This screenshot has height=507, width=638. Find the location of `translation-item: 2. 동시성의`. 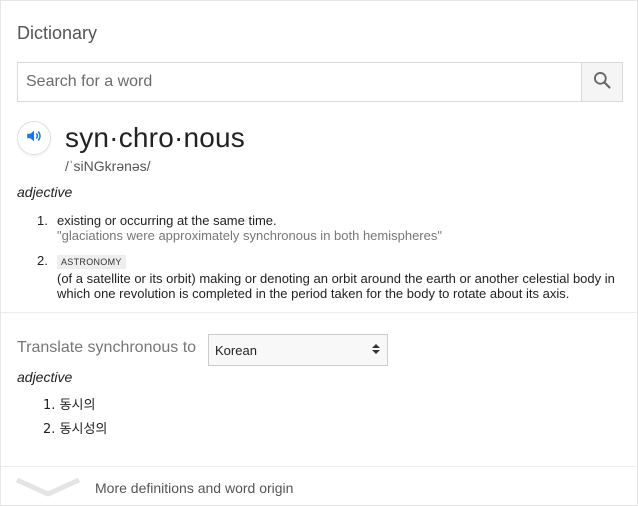

translation-item: 2. 동시성의 is located at coordinates (75, 429).